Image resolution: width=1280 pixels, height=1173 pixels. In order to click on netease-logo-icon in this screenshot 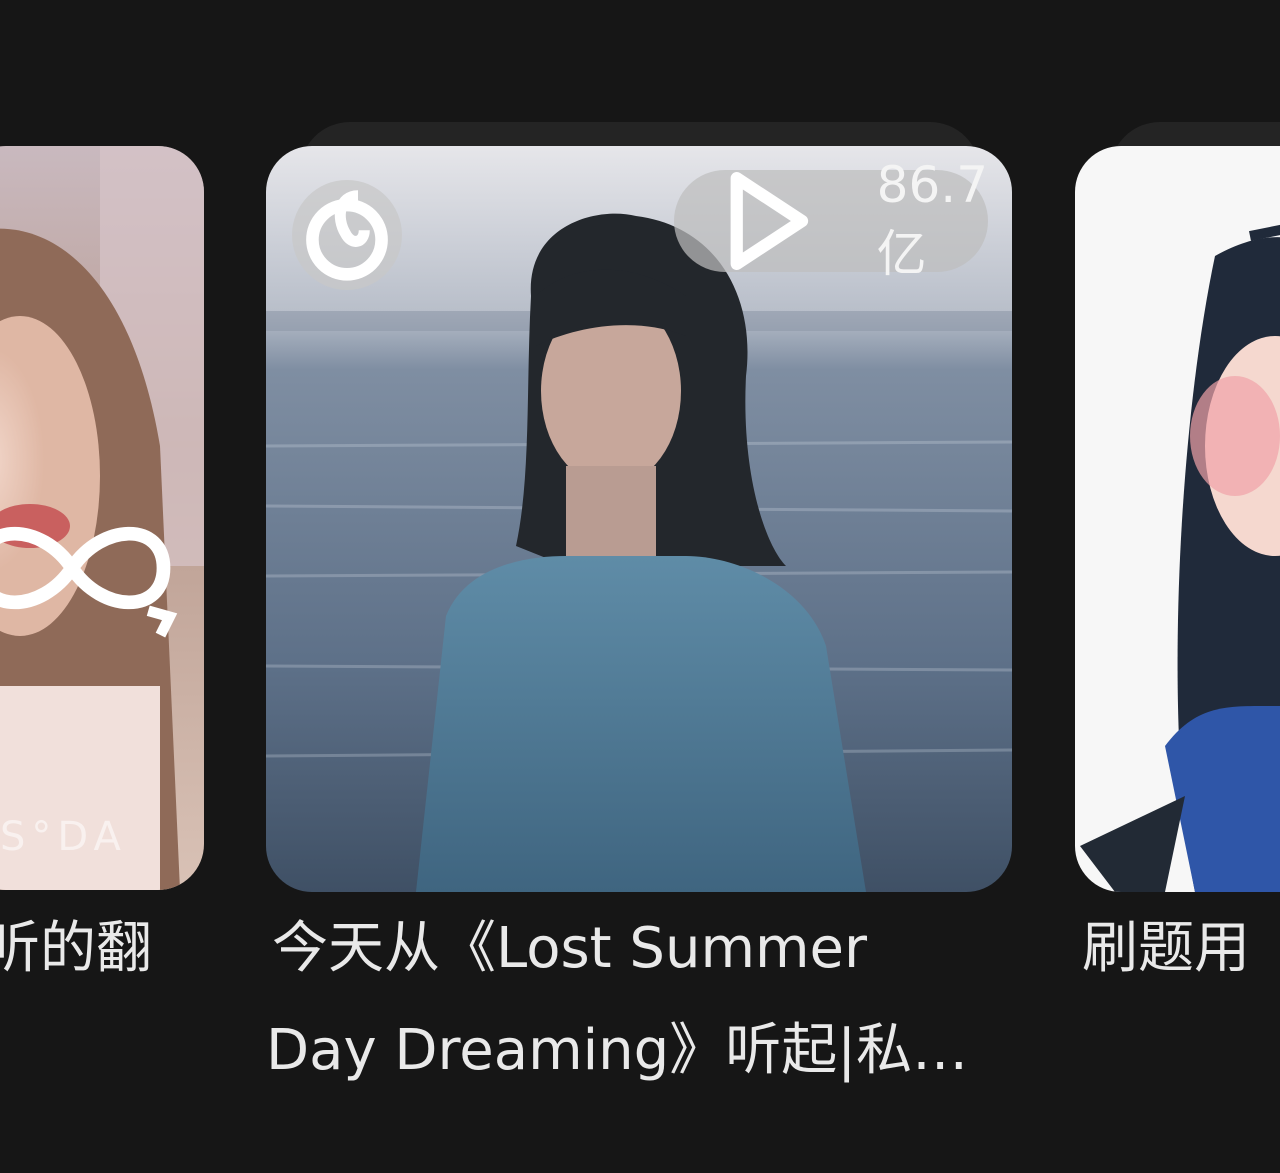, I will do `click(347, 235)`.